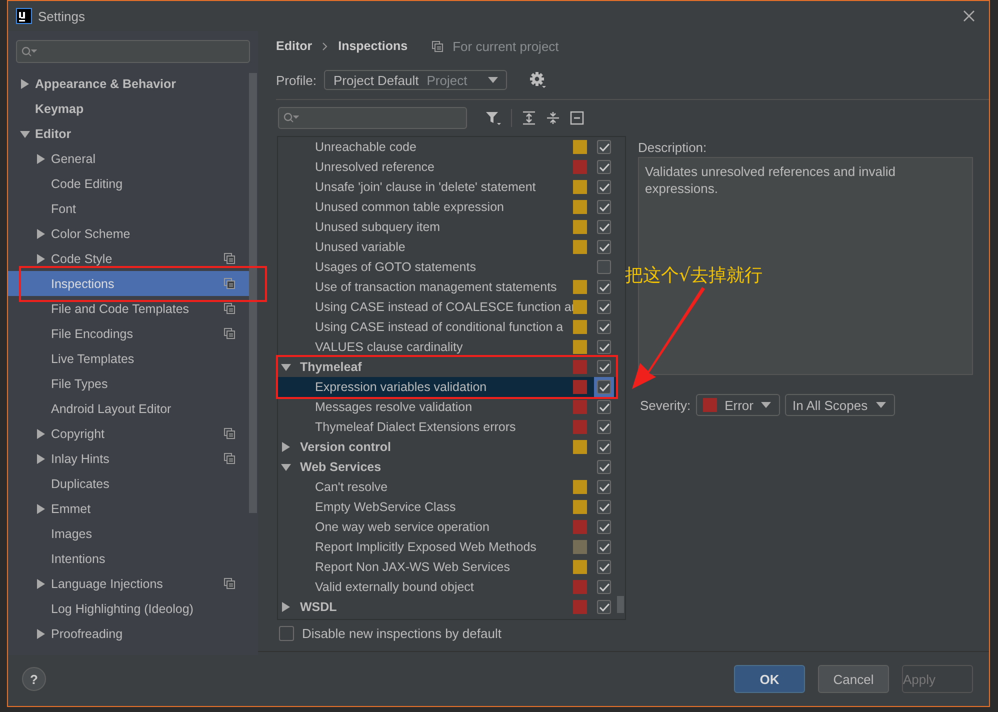 The width and height of the screenshot is (998, 712). Describe the element at coordinates (529, 118) in the screenshot. I see `expand-all-icon` at that location.